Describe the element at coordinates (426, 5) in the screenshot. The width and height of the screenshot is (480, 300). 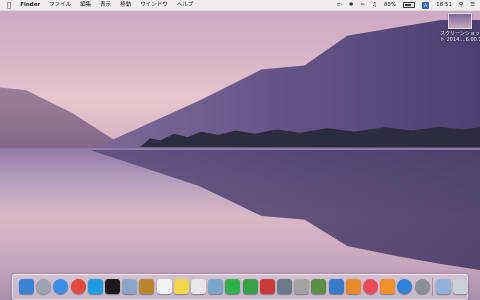
I see `user-badge: A` at that location.